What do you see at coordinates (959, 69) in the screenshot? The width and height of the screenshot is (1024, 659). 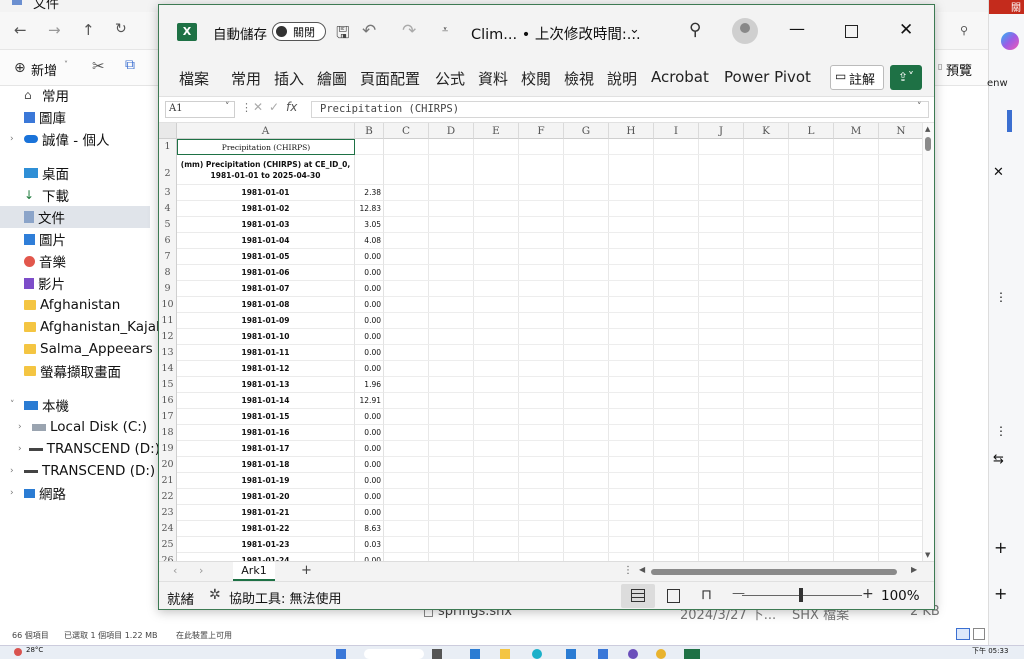 I see `preview-button: 預覽` at bounding box center [959, 69].